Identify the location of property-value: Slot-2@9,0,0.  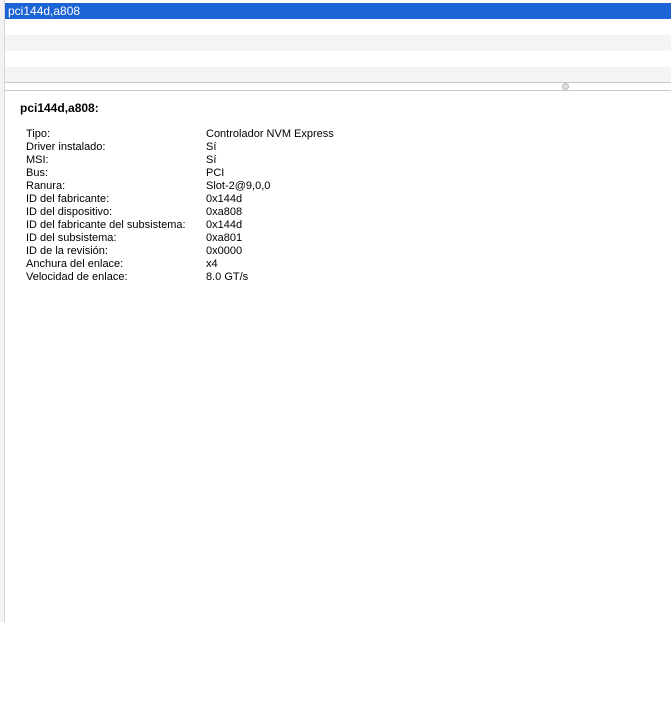
(238, 186).